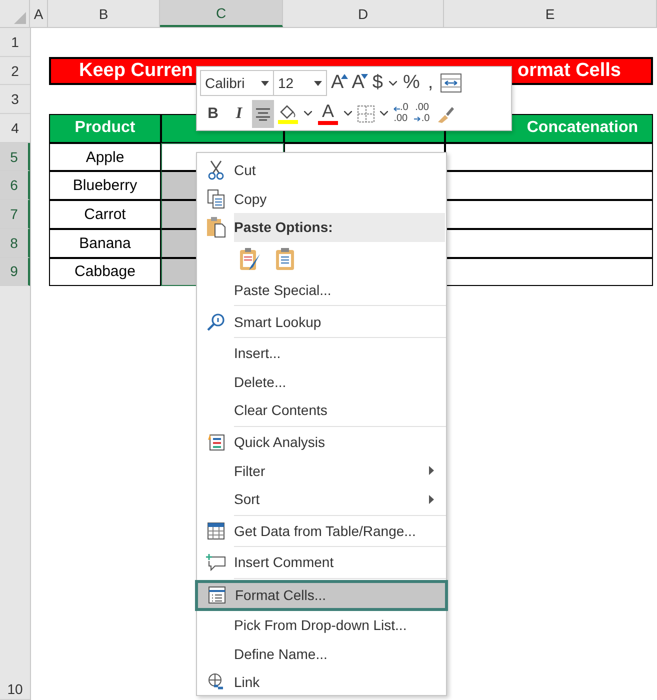  What do you see at coordinates (105, 185) in the screenshot?
I see `table-cell: Blueberry` at bounding box center [105, 185].